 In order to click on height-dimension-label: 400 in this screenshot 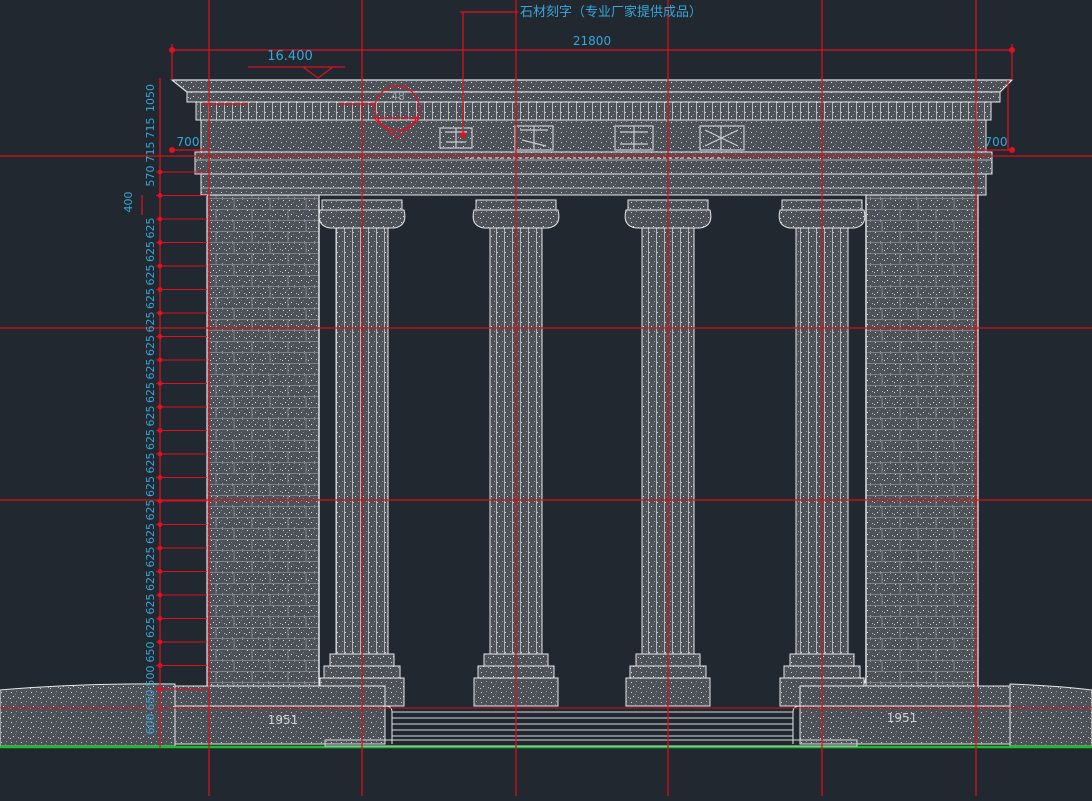, I will do `click(128, 202)`.